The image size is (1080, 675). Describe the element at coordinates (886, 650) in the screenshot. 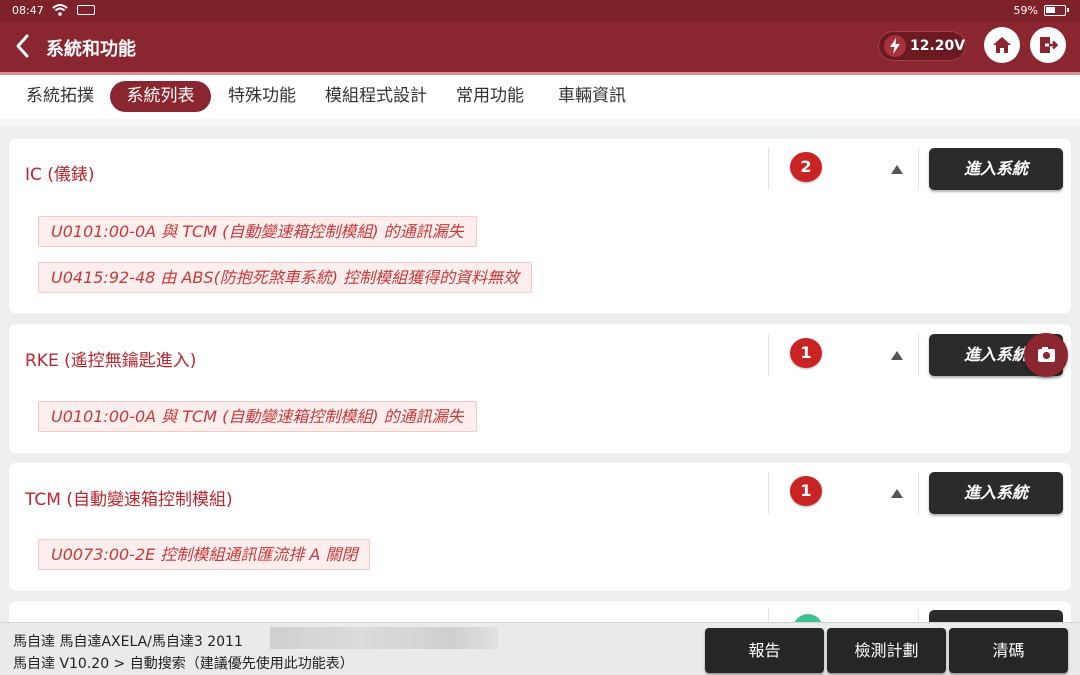

I see `test-plan-button: 檢測計劃` at that location.